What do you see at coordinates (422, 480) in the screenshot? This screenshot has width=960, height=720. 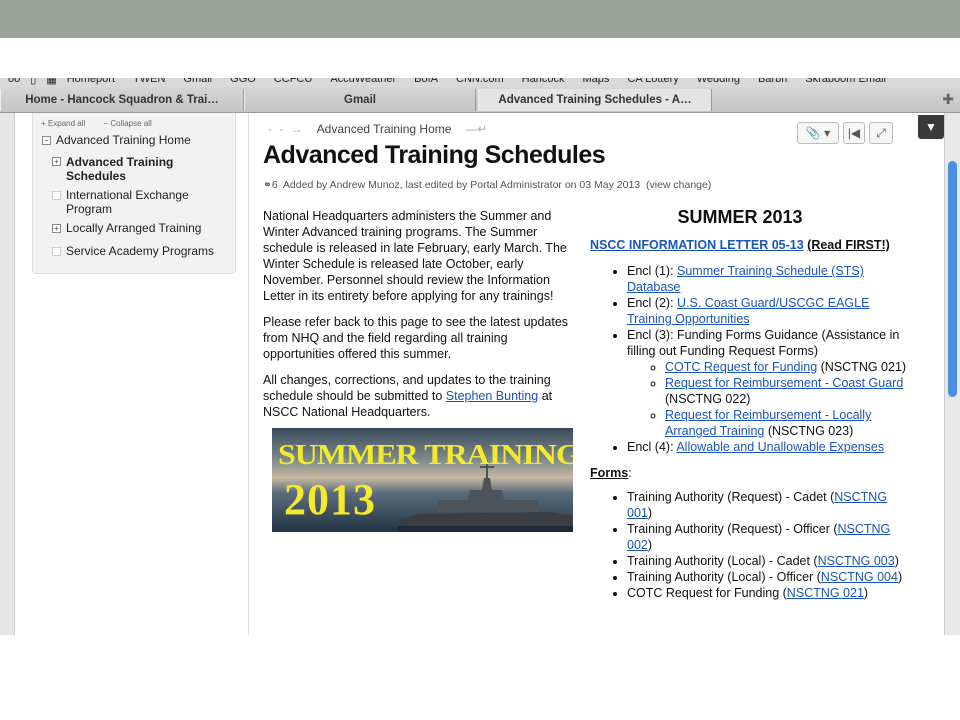 I see `summer-training-banner-image: SUMMER TRAINING 2013` at bounding box center [422, 480].